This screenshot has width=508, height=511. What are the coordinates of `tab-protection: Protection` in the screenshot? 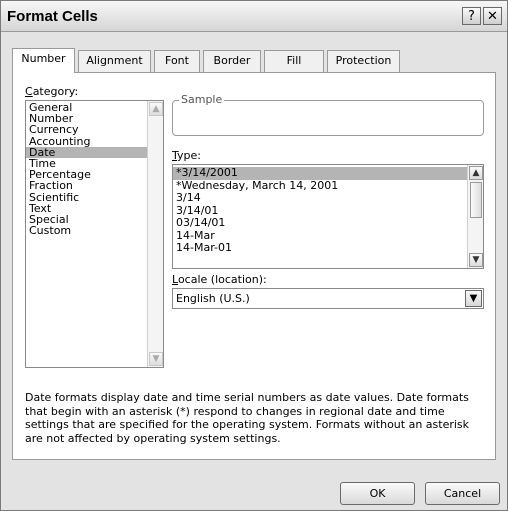 It's located at (363, 61).